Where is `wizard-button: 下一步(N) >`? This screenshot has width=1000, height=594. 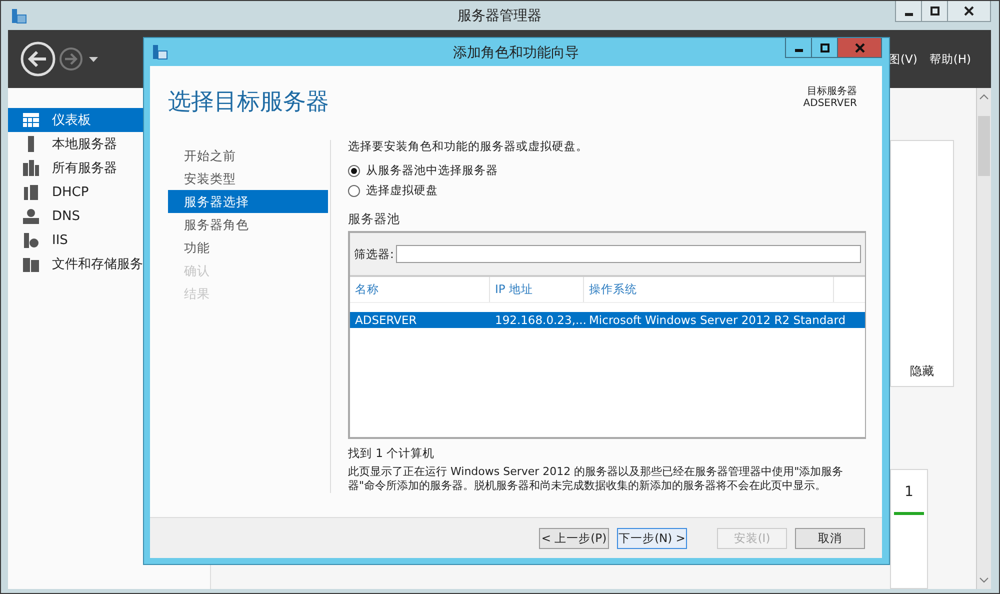
wizard-button: 下一步(N) > is located at coordinates (652, 538).